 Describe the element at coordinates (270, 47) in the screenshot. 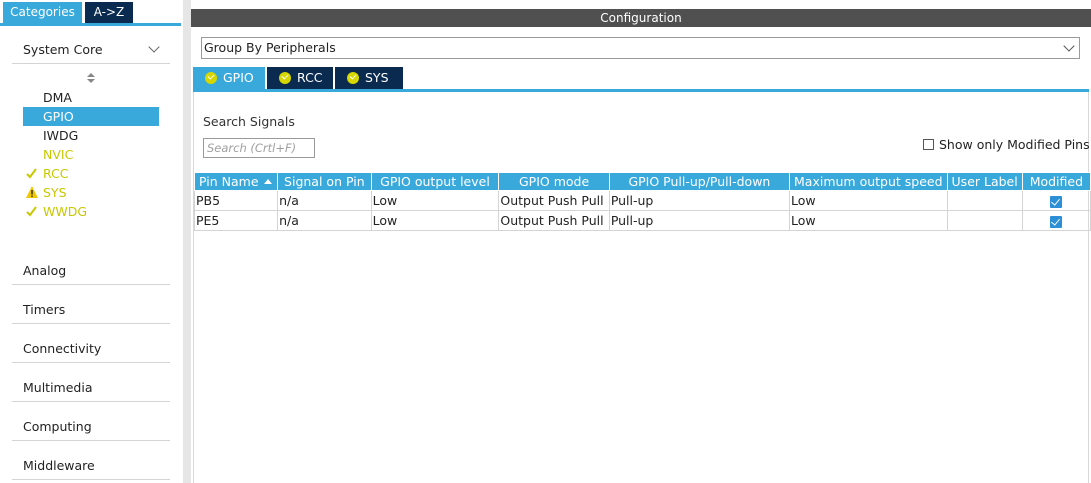

I see `group-by-value: Group By Peripherals` at that location.